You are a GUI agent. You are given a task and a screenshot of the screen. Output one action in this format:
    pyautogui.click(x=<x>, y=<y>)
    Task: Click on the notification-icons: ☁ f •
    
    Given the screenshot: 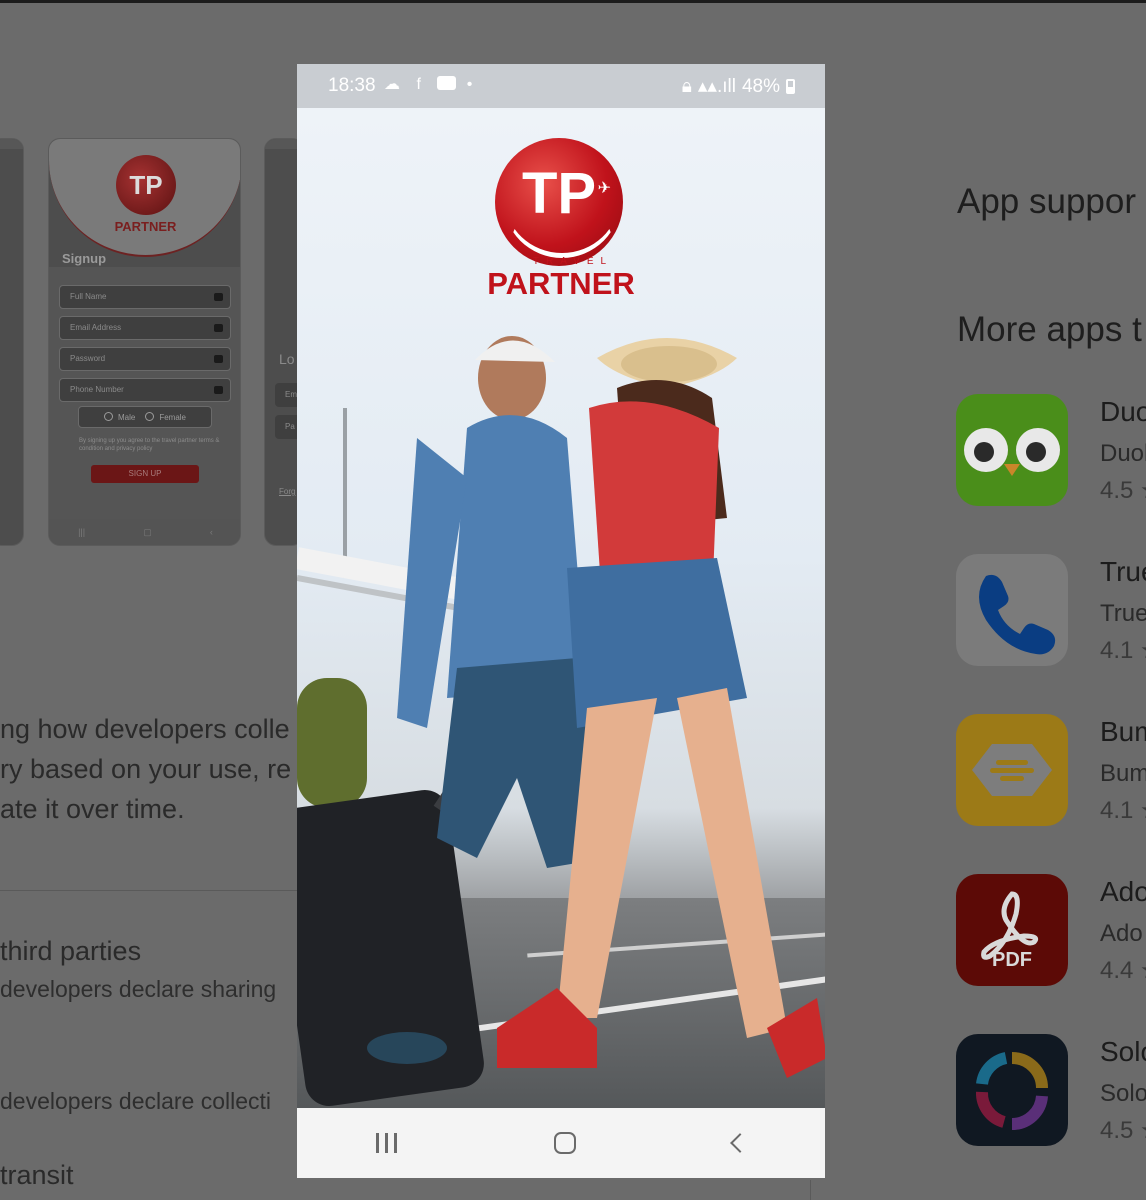 What is the action you would take?
    pyautogui.click(x=431, y=84)
    